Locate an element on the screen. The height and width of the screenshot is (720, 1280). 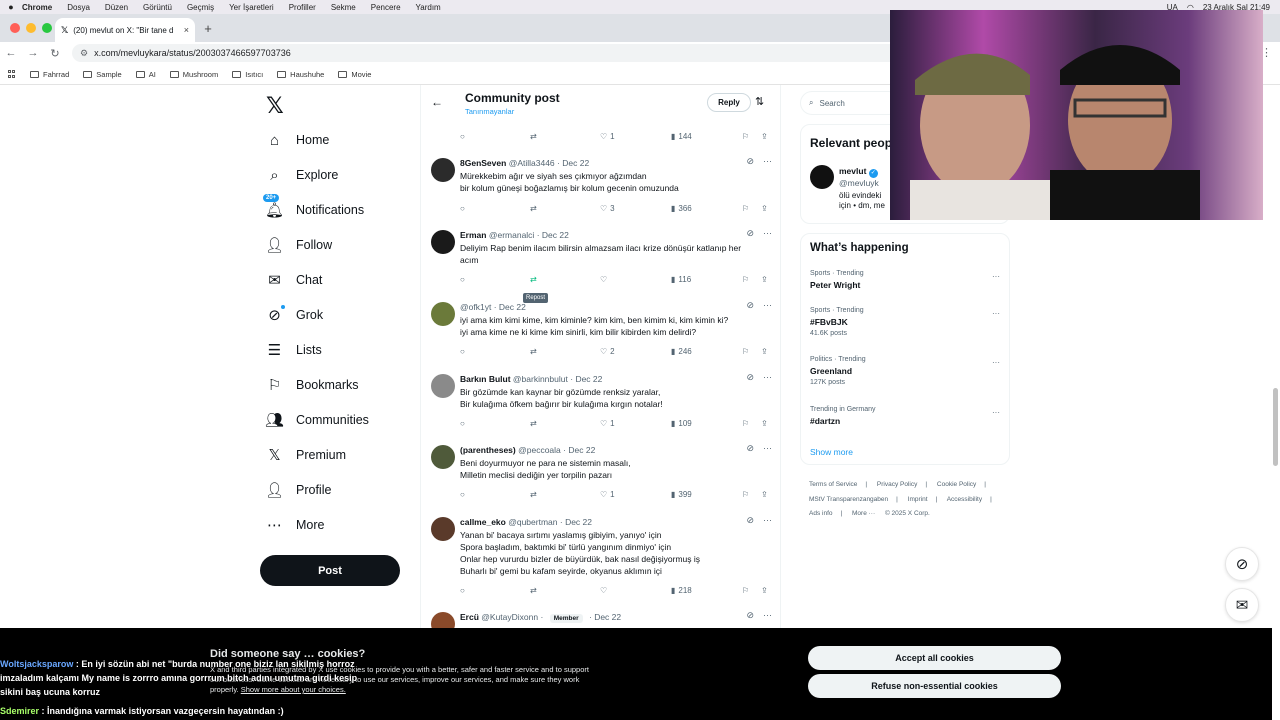
bookmark-mushroom: Mushroom is located at coordinates (193, 74).